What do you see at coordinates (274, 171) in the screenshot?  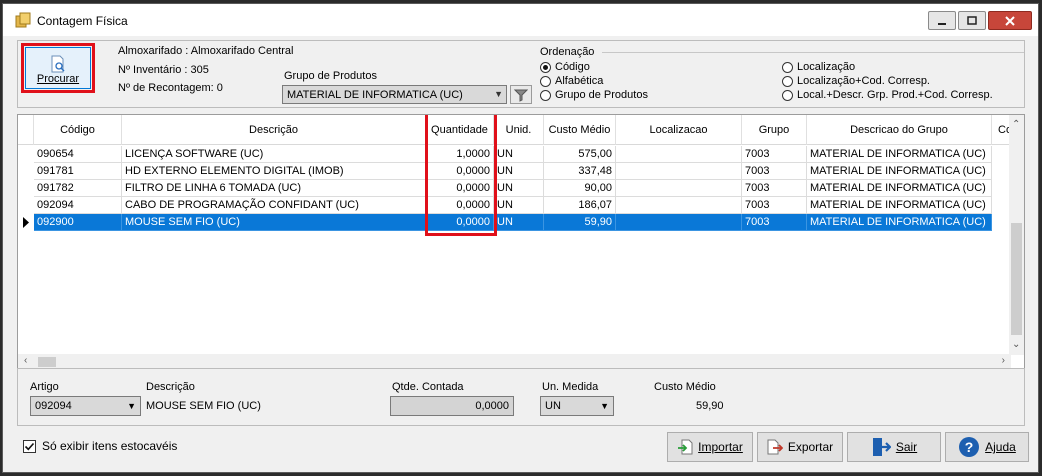 I see `cell-descricao: HD EXTERNO ELEMENTO DIGITAL (IMOB)` at bounding box center [274, 171].